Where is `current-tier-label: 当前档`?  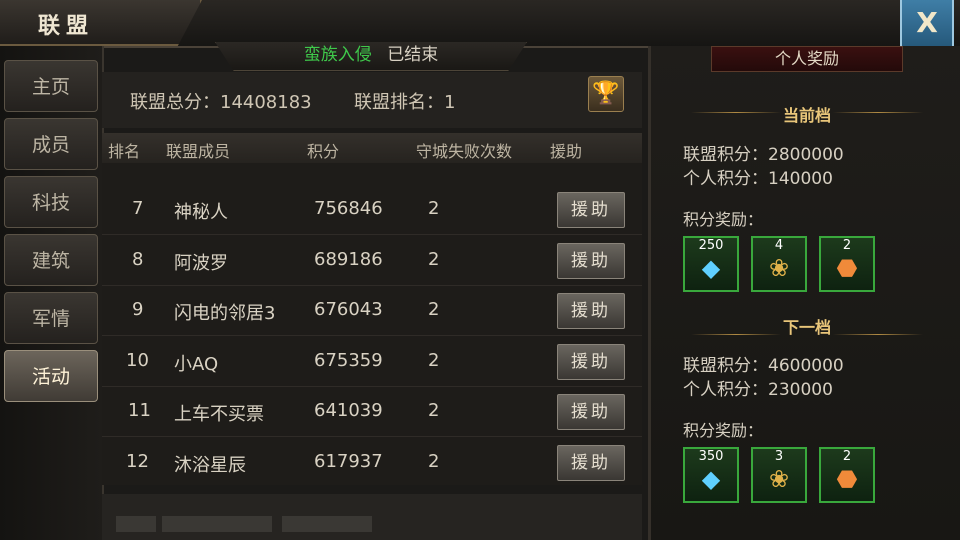 current-tier-label: 当前档 is located at coordinates (806, 115).